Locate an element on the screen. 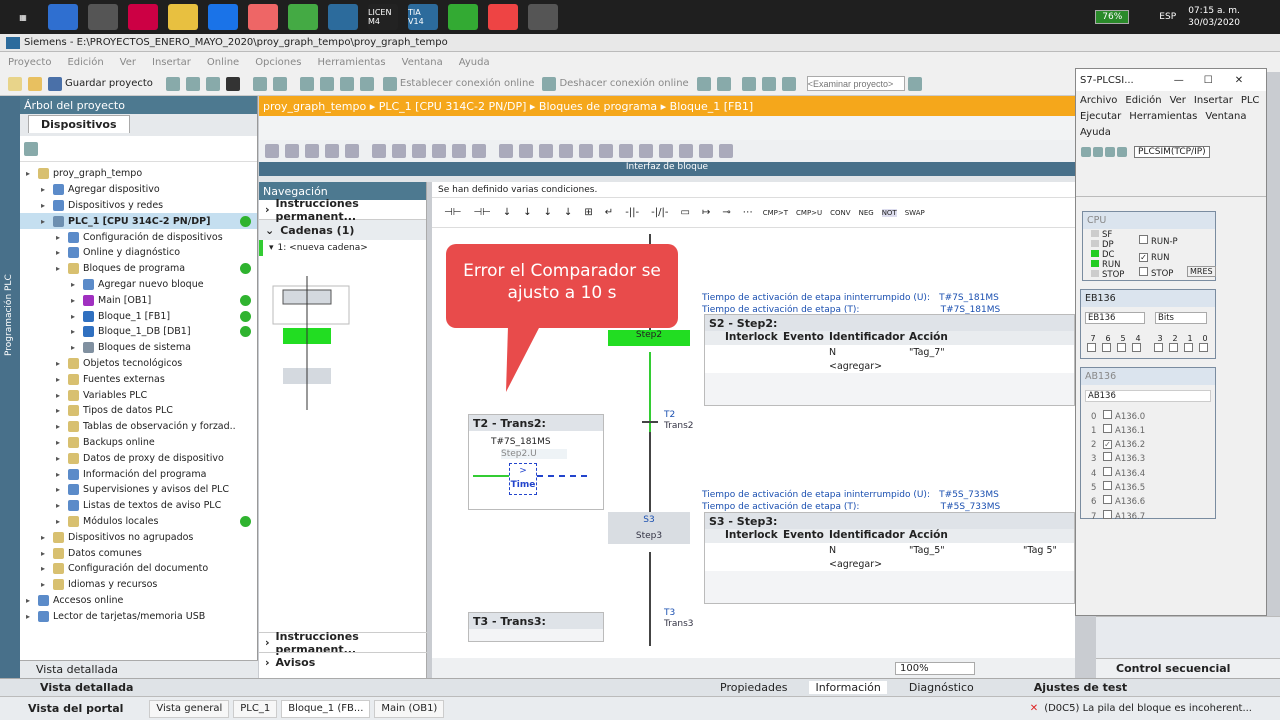  plcsim-menu-item: Ver is located at coordinates (1178, 101).